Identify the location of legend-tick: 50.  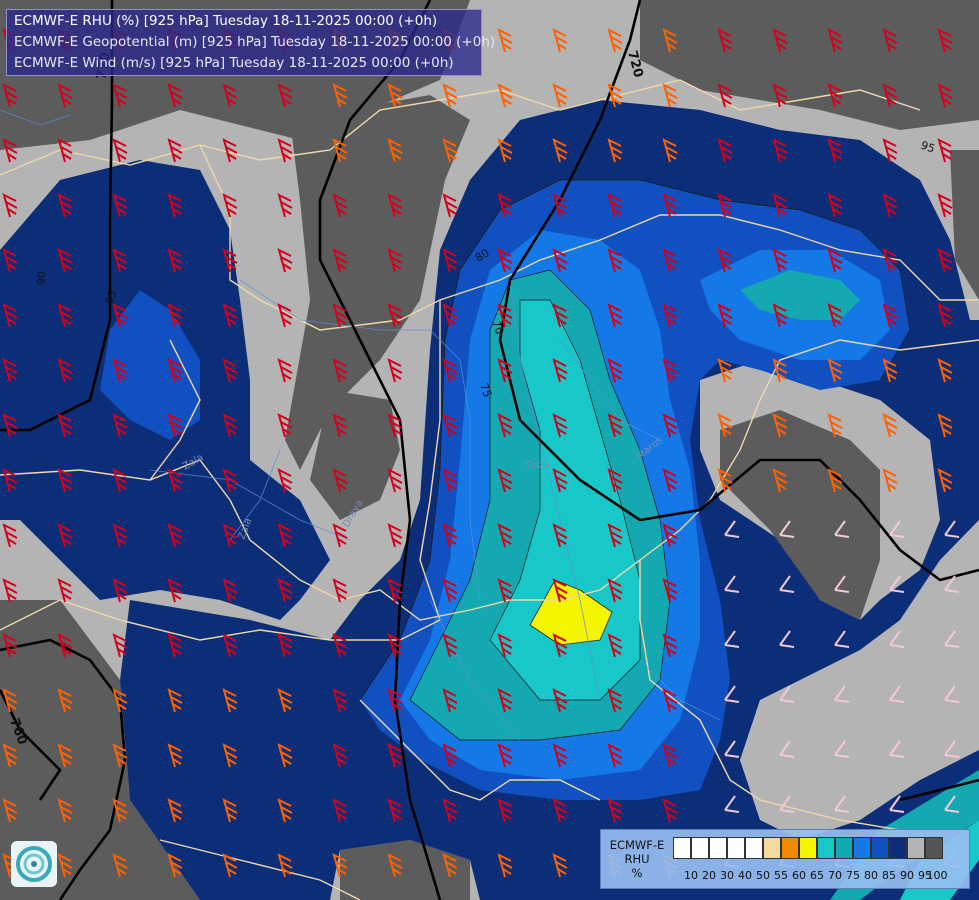
(763, 875).